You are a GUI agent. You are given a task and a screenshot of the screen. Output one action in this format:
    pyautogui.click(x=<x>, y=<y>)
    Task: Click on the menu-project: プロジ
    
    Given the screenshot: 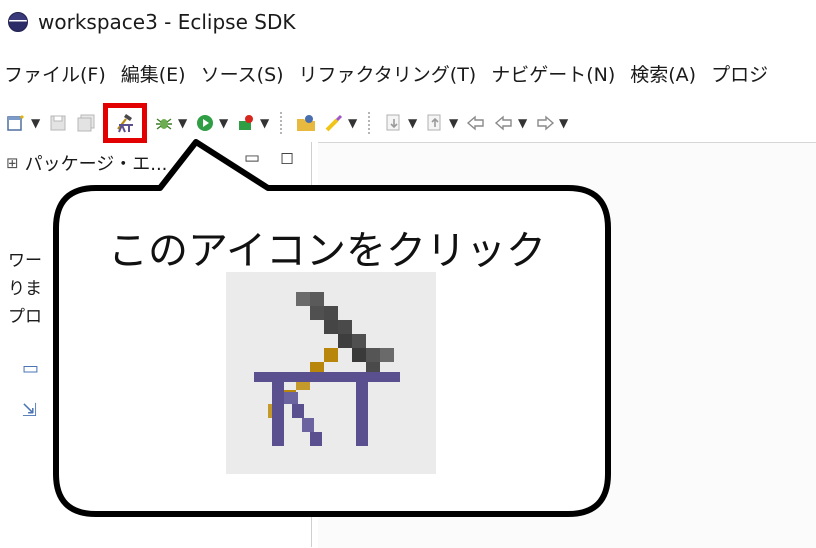 What is the action you would take?
    pyautogui.click(x=739, y=73)
    